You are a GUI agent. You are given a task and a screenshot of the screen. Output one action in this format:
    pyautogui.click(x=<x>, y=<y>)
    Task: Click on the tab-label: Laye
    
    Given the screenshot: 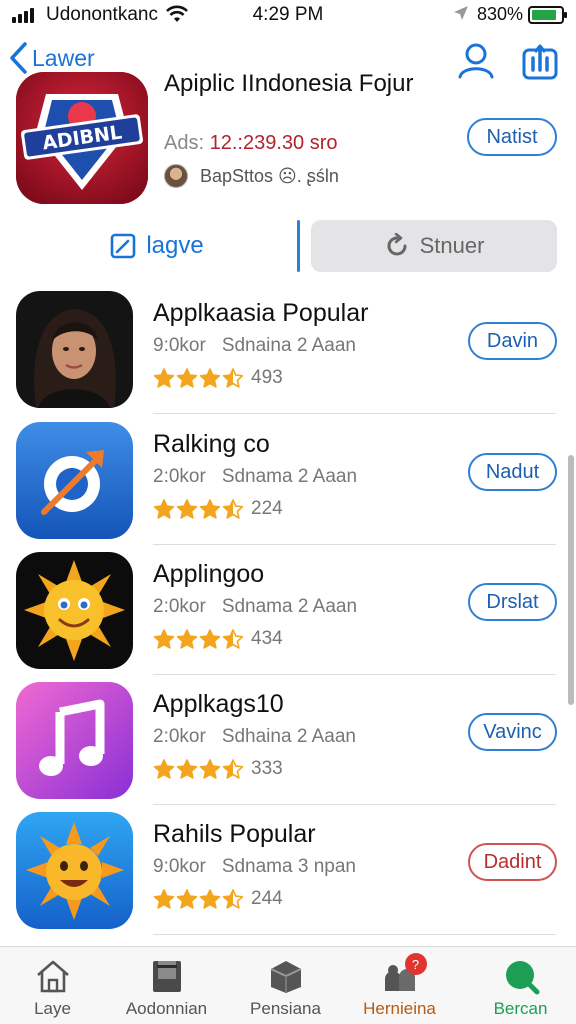 What is the action you would take?
    pyautogui.click(x=52, y=1008)
    